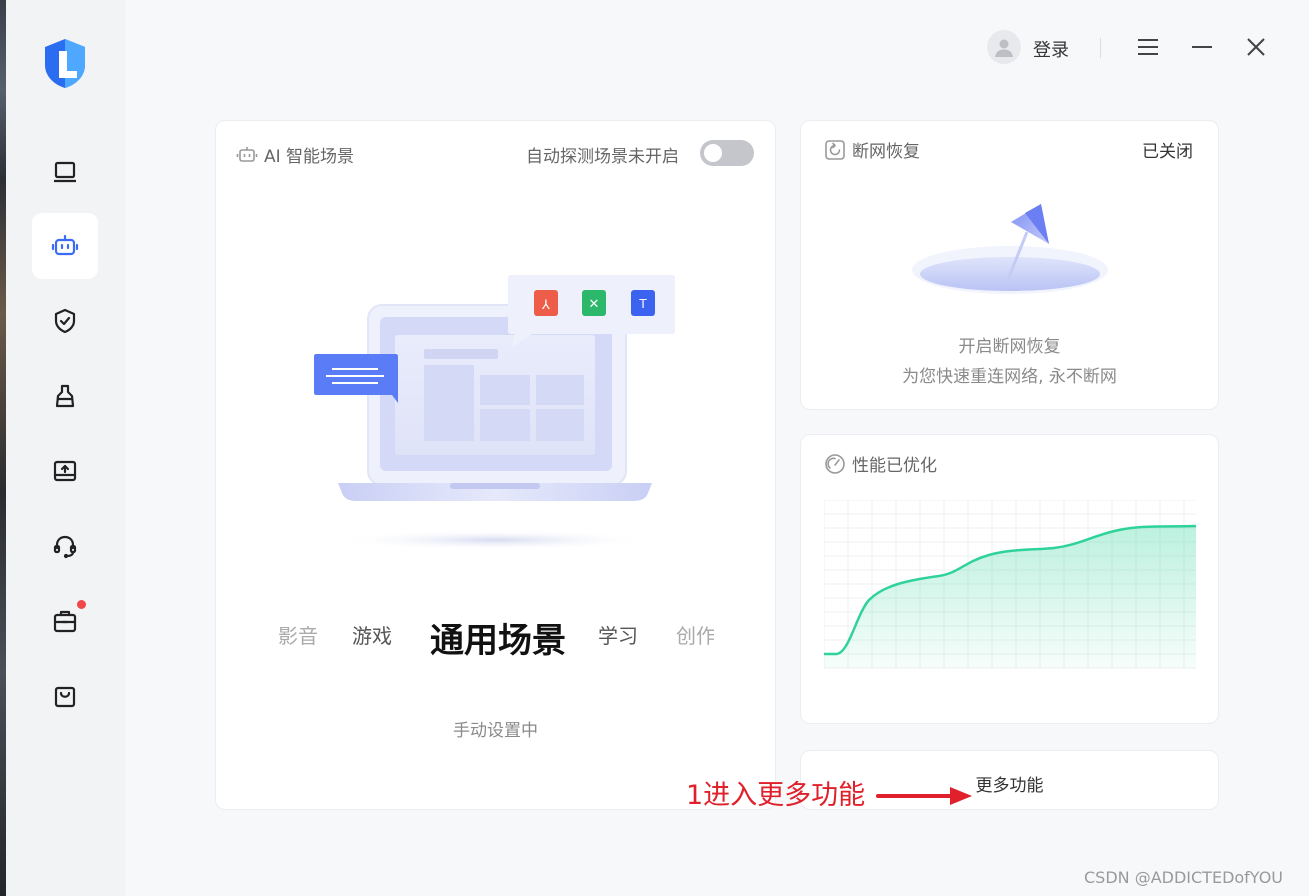  Describe the element at coordinates (1009, 347) in the screenshot. I see `network-recovery-heading: 开启断网恢复` at that location.